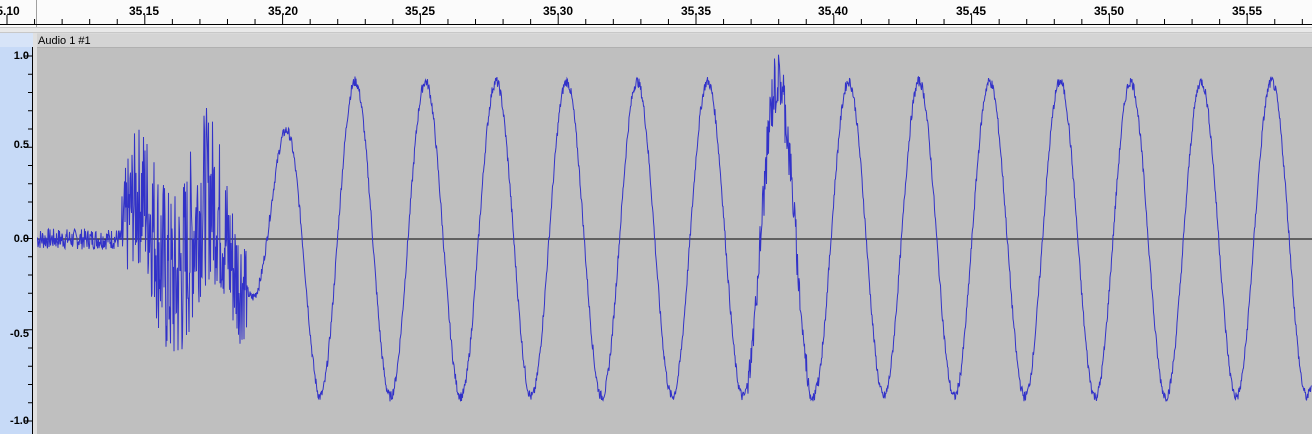  What do you see at coordinates (21, 239) in the screenshot?
I see `amplitude-label: 0.0` at bounding box center [21, 239].